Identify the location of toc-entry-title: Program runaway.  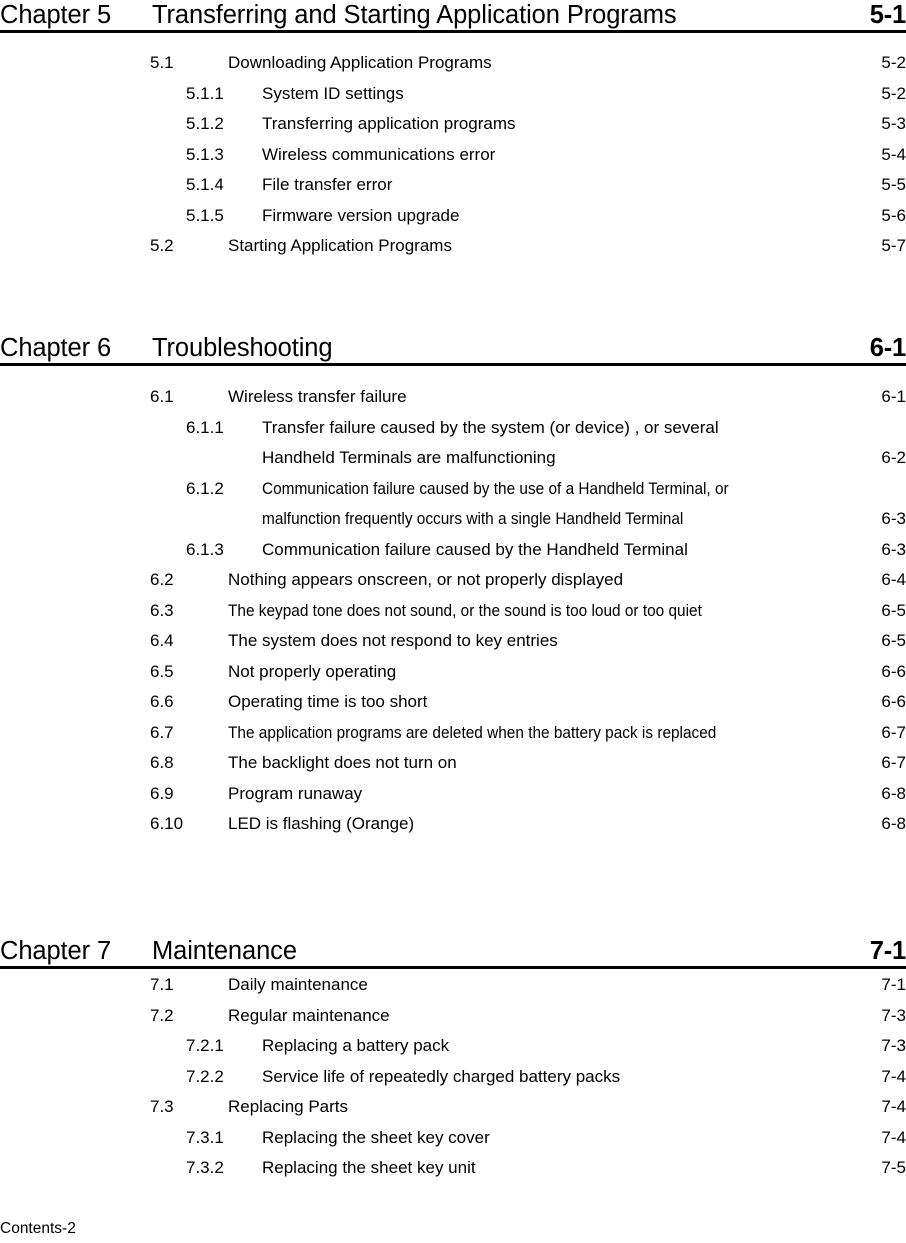
(295, 794).